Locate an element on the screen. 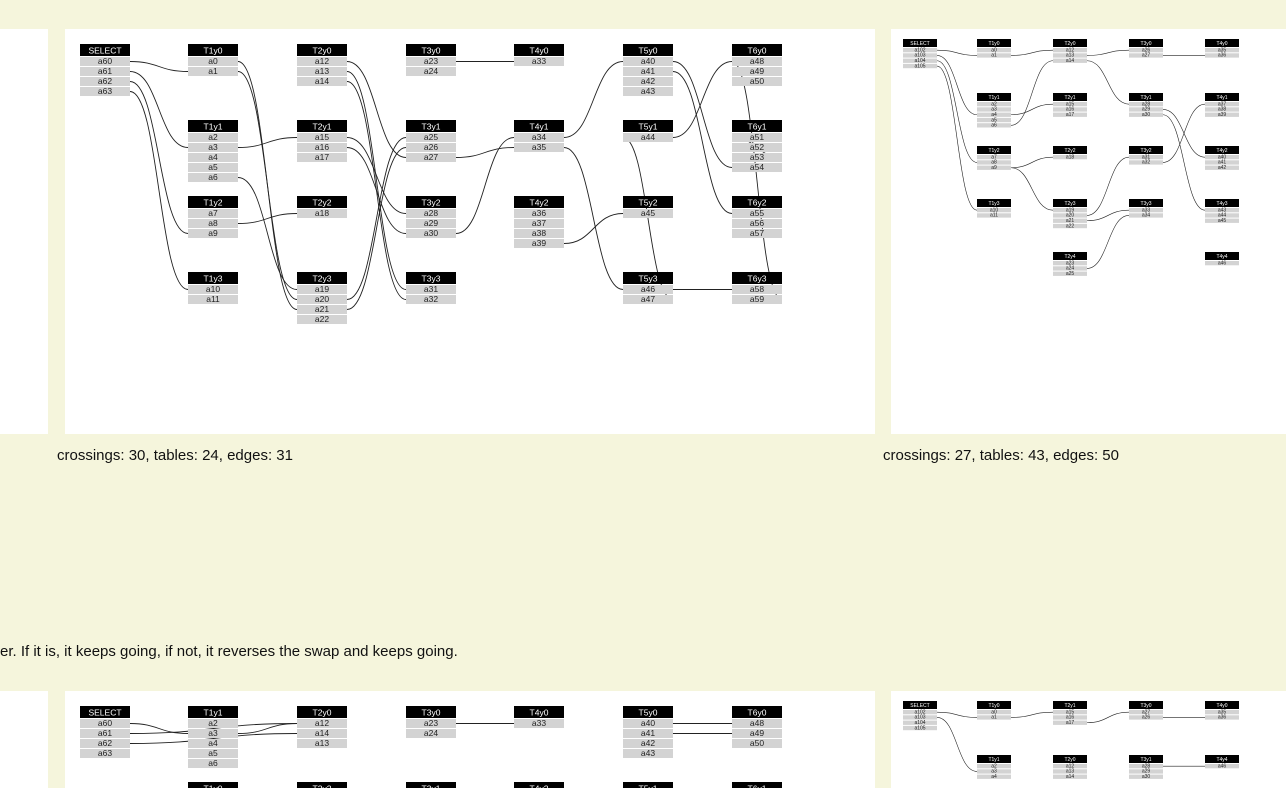 Image resolution: width=1286 pixels, height=788 pixels. column-name: a44 is located at coordinates (648, 137).